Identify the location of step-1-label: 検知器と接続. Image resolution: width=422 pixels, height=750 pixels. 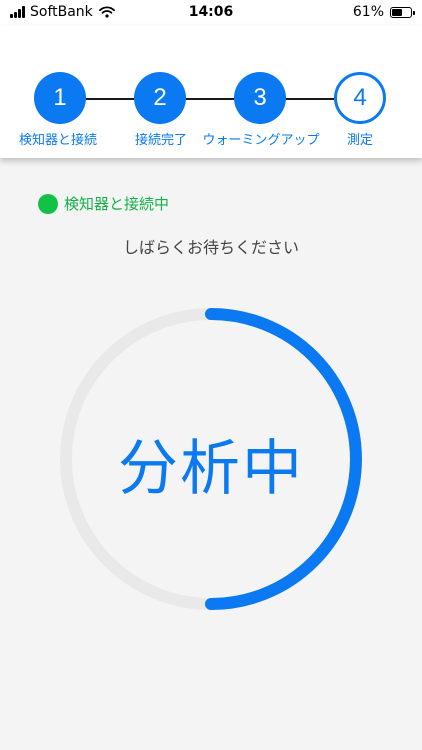
(58, 140).